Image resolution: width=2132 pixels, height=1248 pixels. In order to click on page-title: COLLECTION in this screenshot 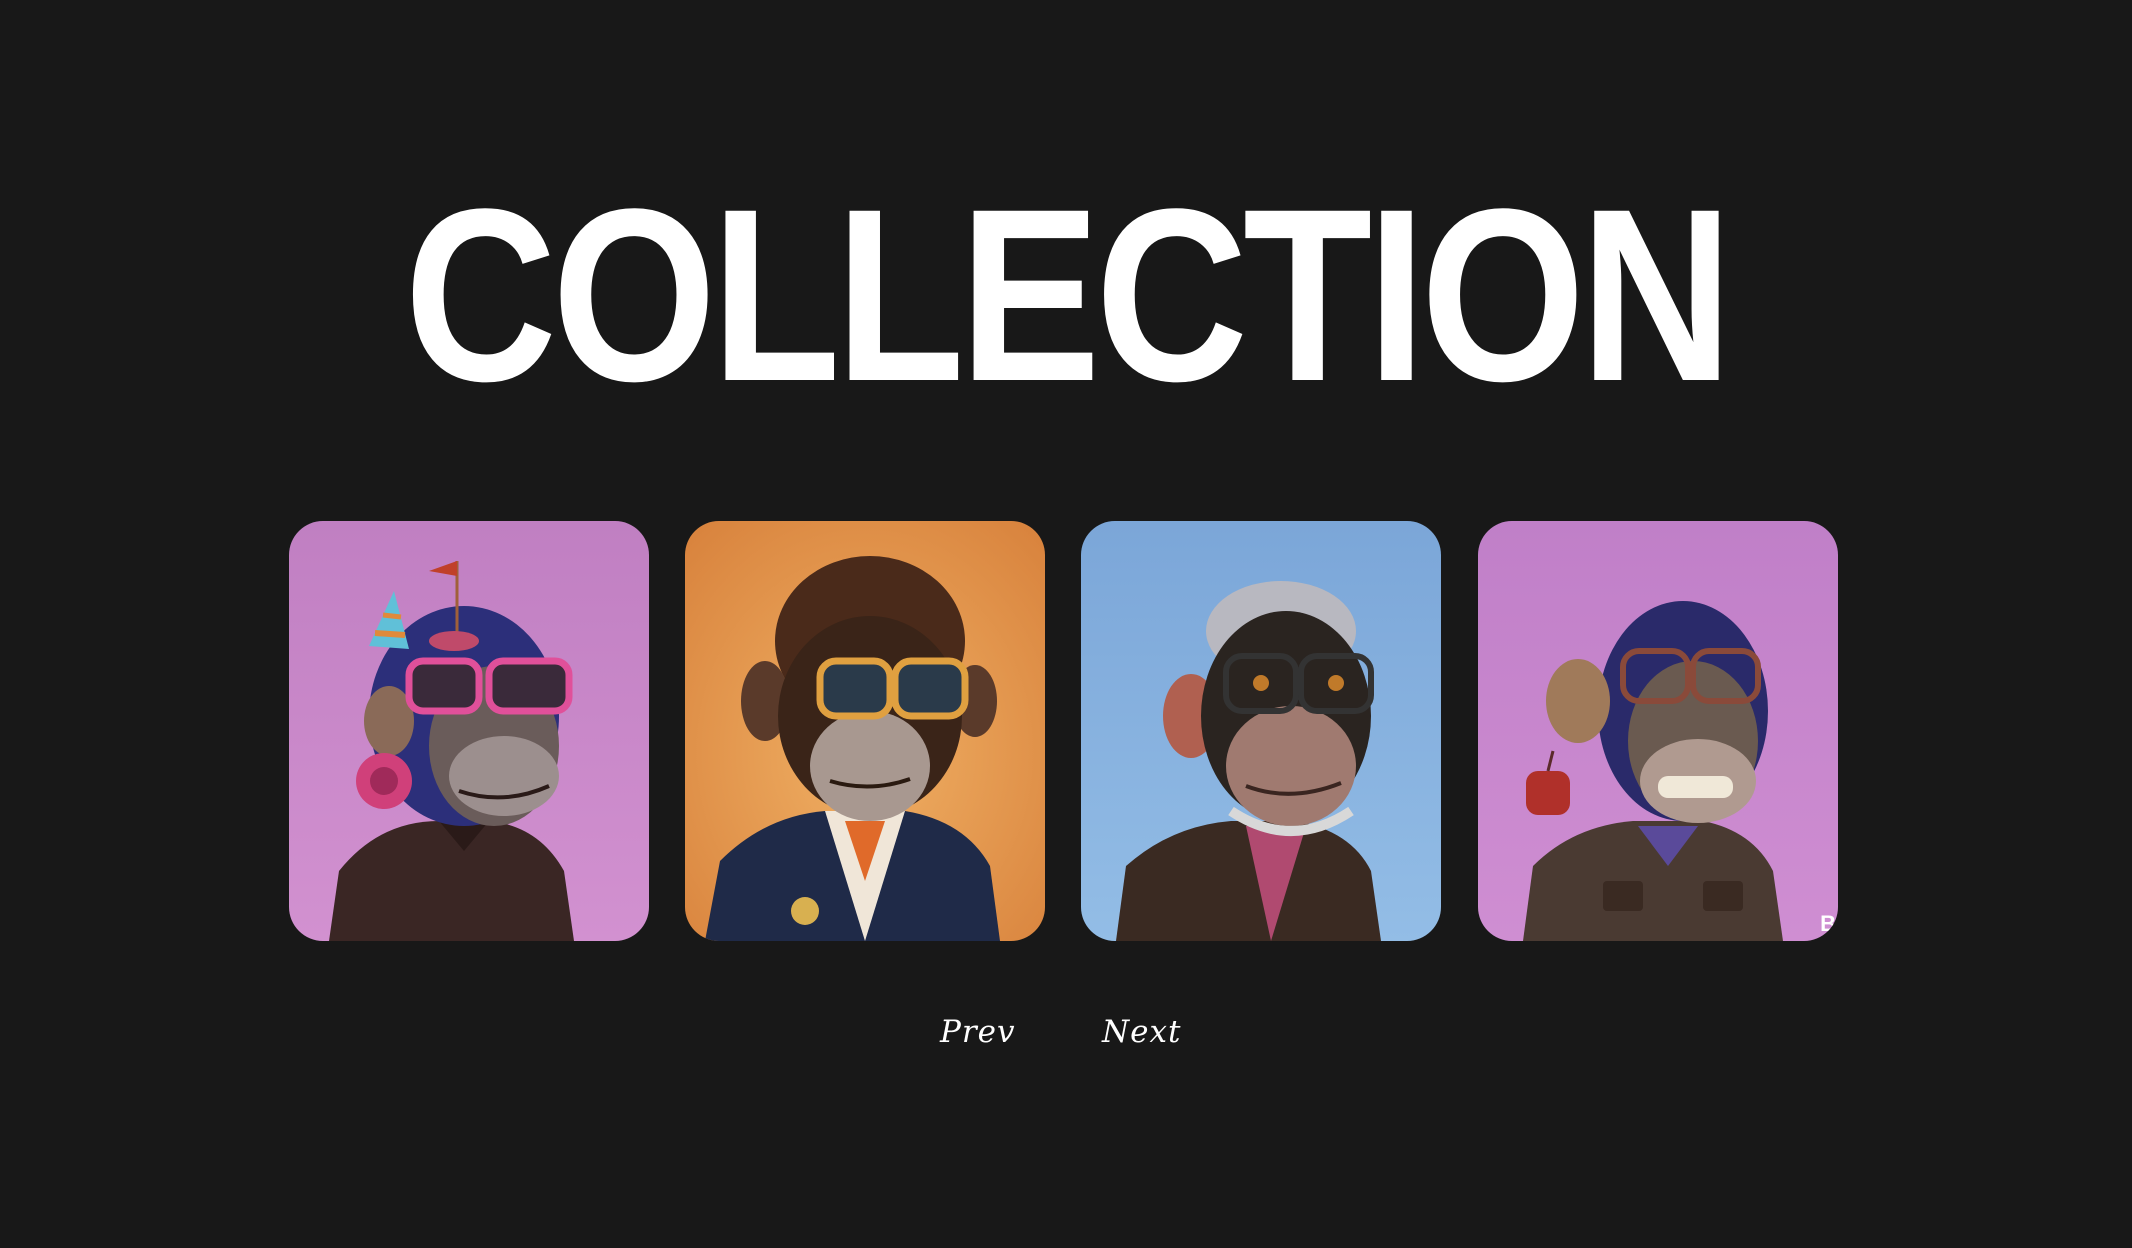, I will do `click(1068, 295)`.